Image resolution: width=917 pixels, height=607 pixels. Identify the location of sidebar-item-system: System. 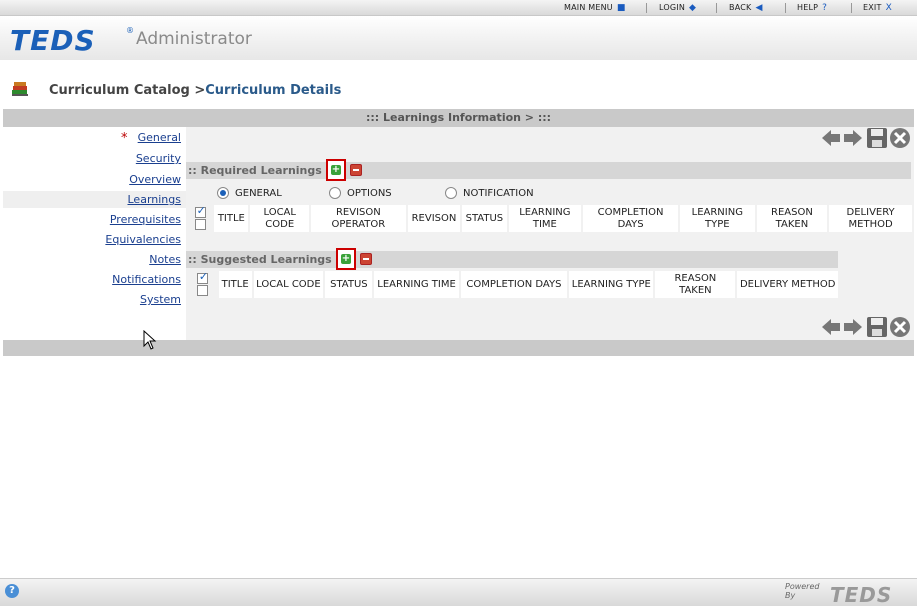
(160, 299).